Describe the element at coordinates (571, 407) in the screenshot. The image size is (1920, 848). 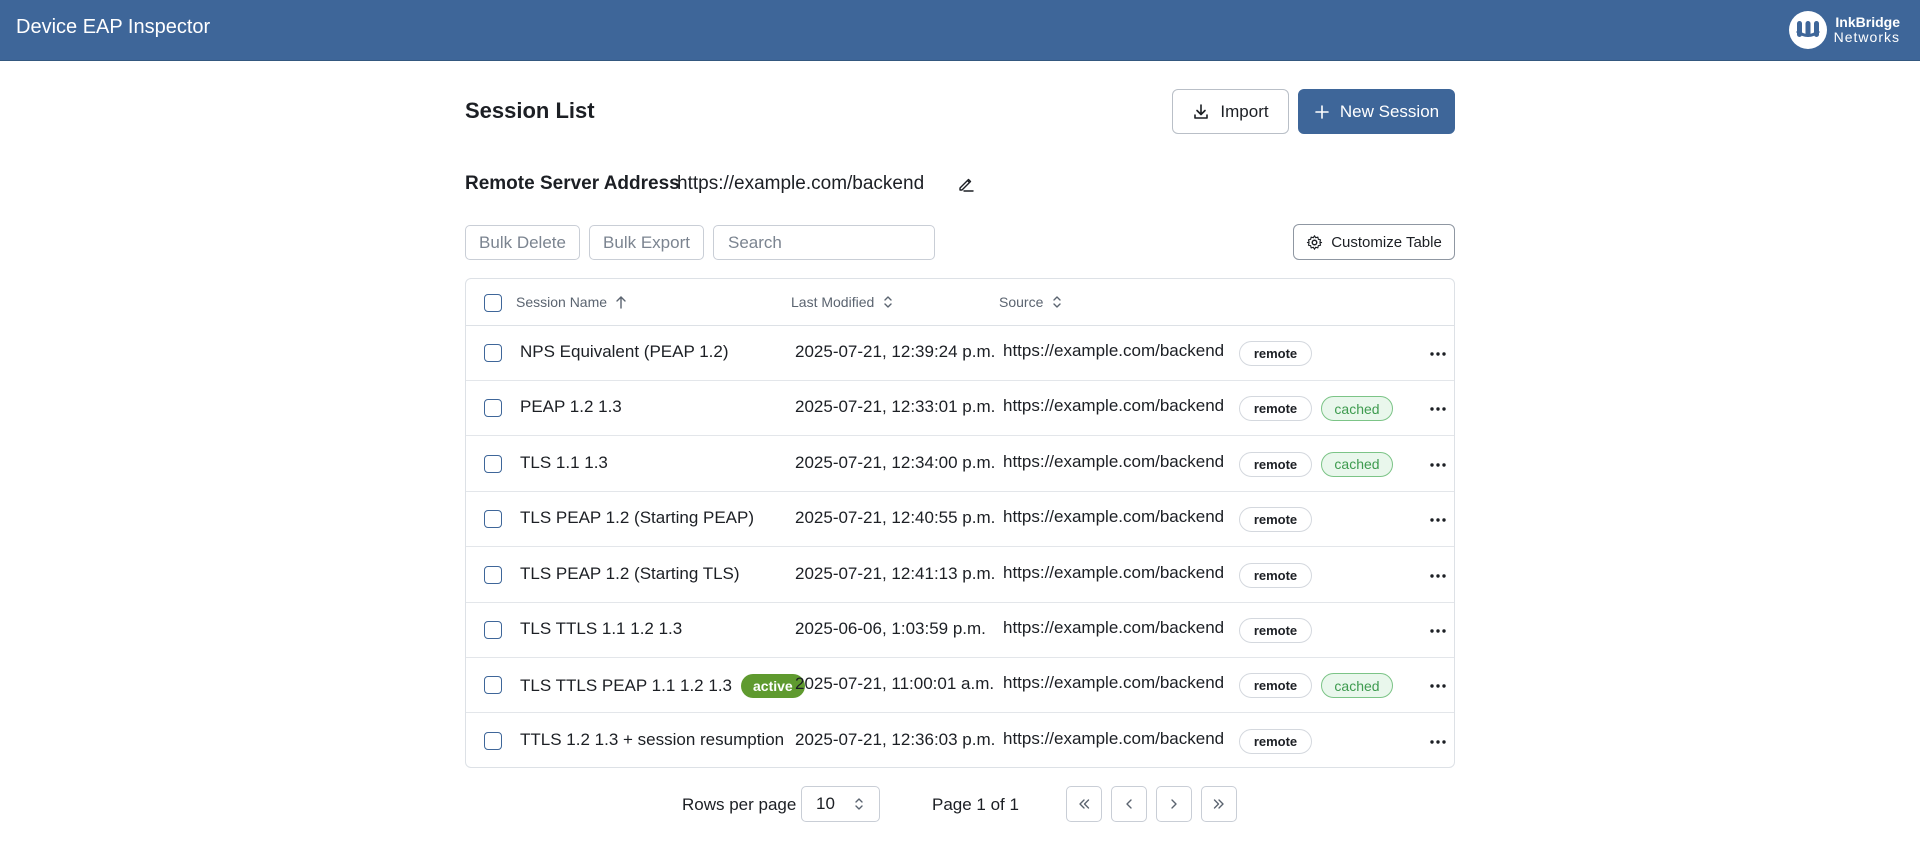
I see `session-name-cell: PEAP 1.2 1.3` at that location.